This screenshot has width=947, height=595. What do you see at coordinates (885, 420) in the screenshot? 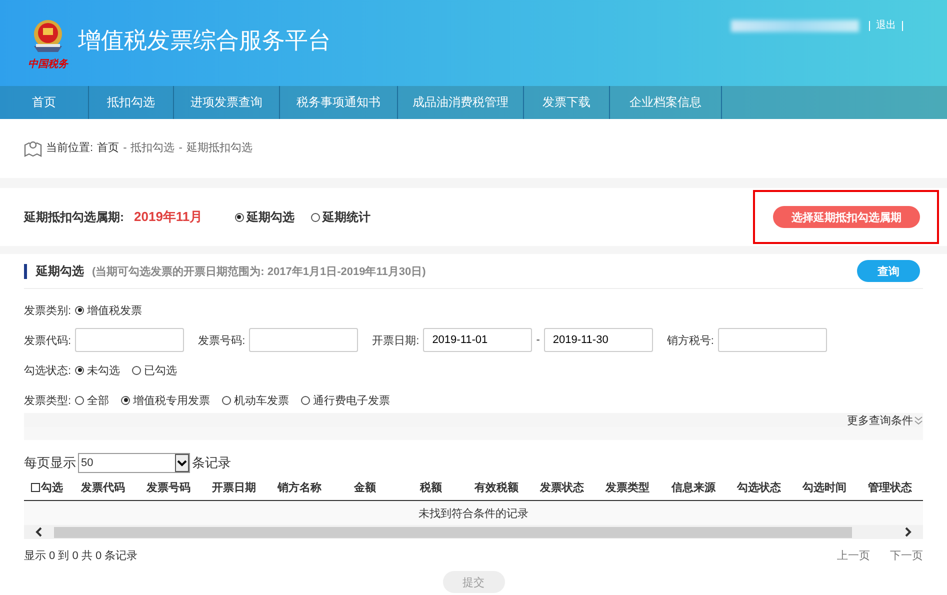
I see `more-conditions-link: 更多查询条件` at bounding box center [885, 420].